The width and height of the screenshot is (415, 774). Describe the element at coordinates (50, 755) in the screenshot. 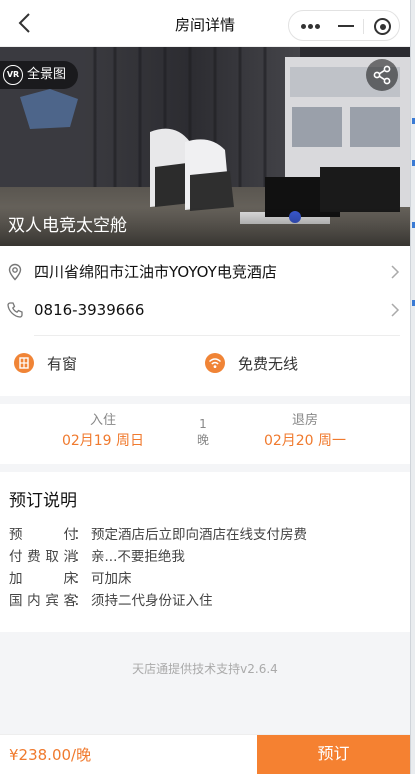

I see `price: ¥238.00/晚` at that location.